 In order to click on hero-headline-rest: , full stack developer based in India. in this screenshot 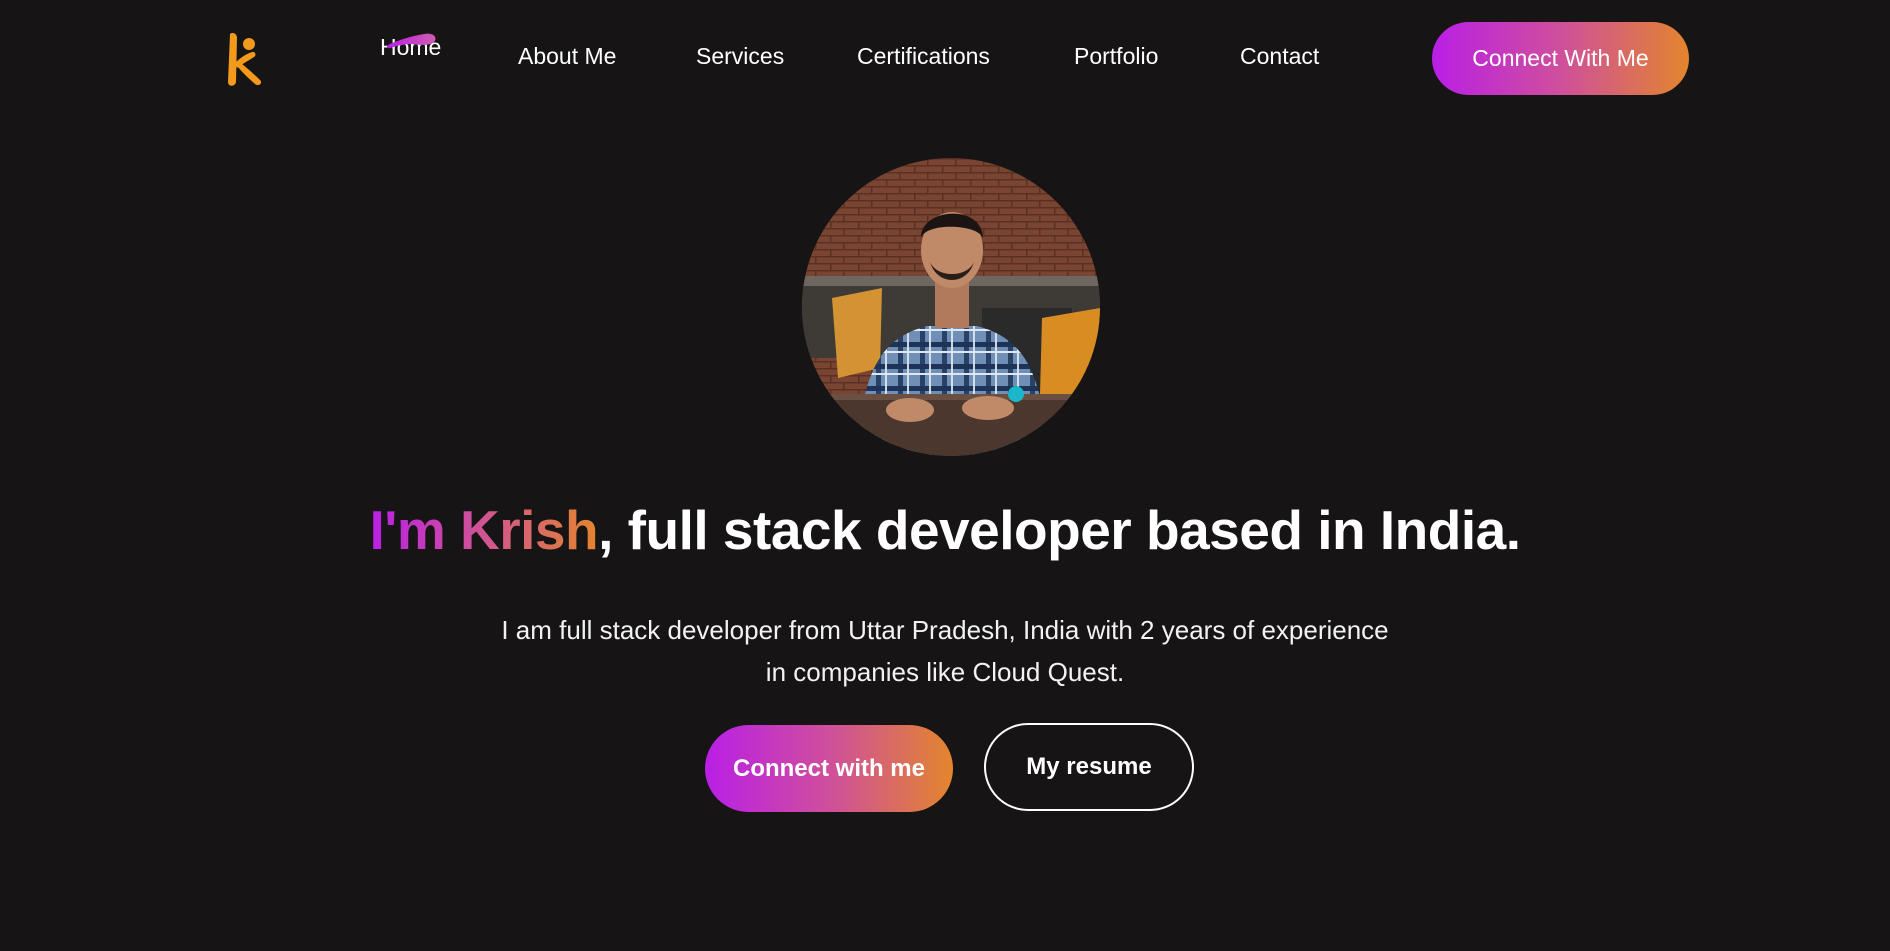, I will do `click(1059, 530)`.